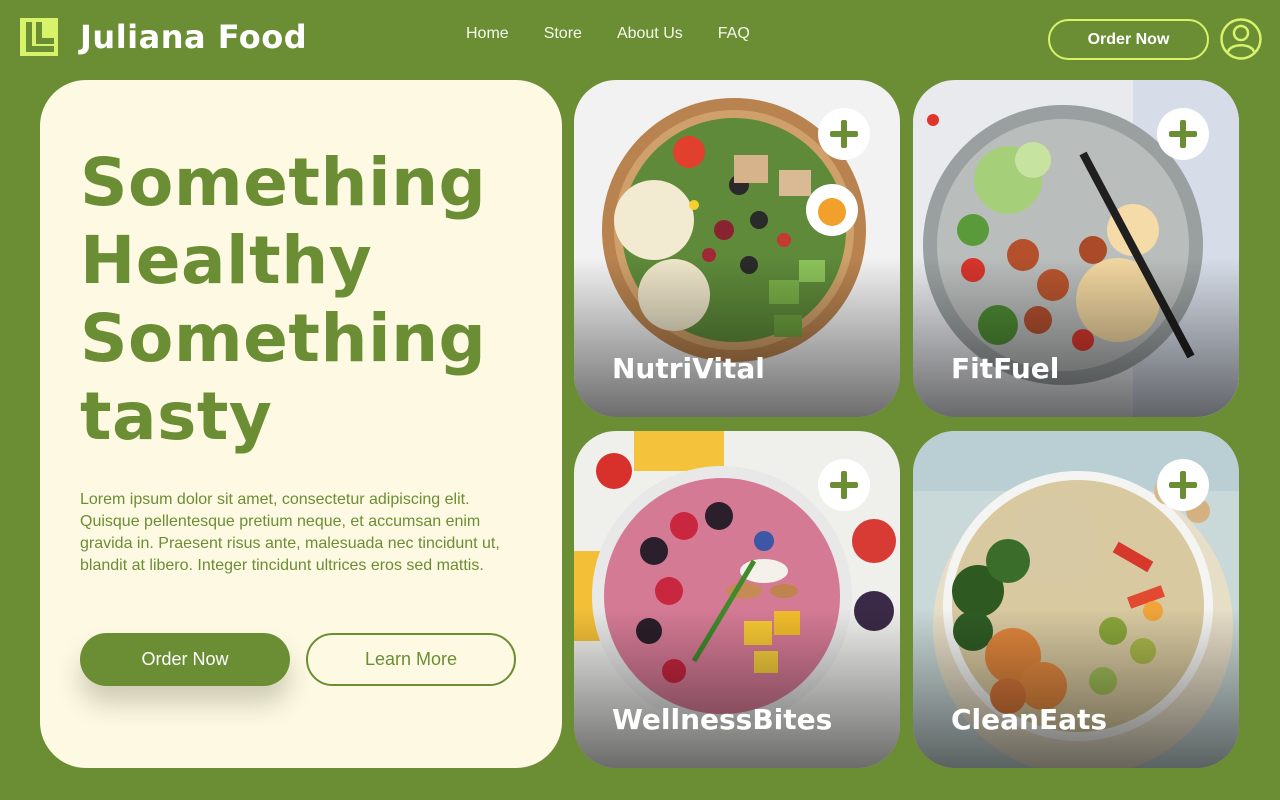 This screenshot has width=1280, height=800. I want to click on learn-more-button: Learn More, so click(411, 659).